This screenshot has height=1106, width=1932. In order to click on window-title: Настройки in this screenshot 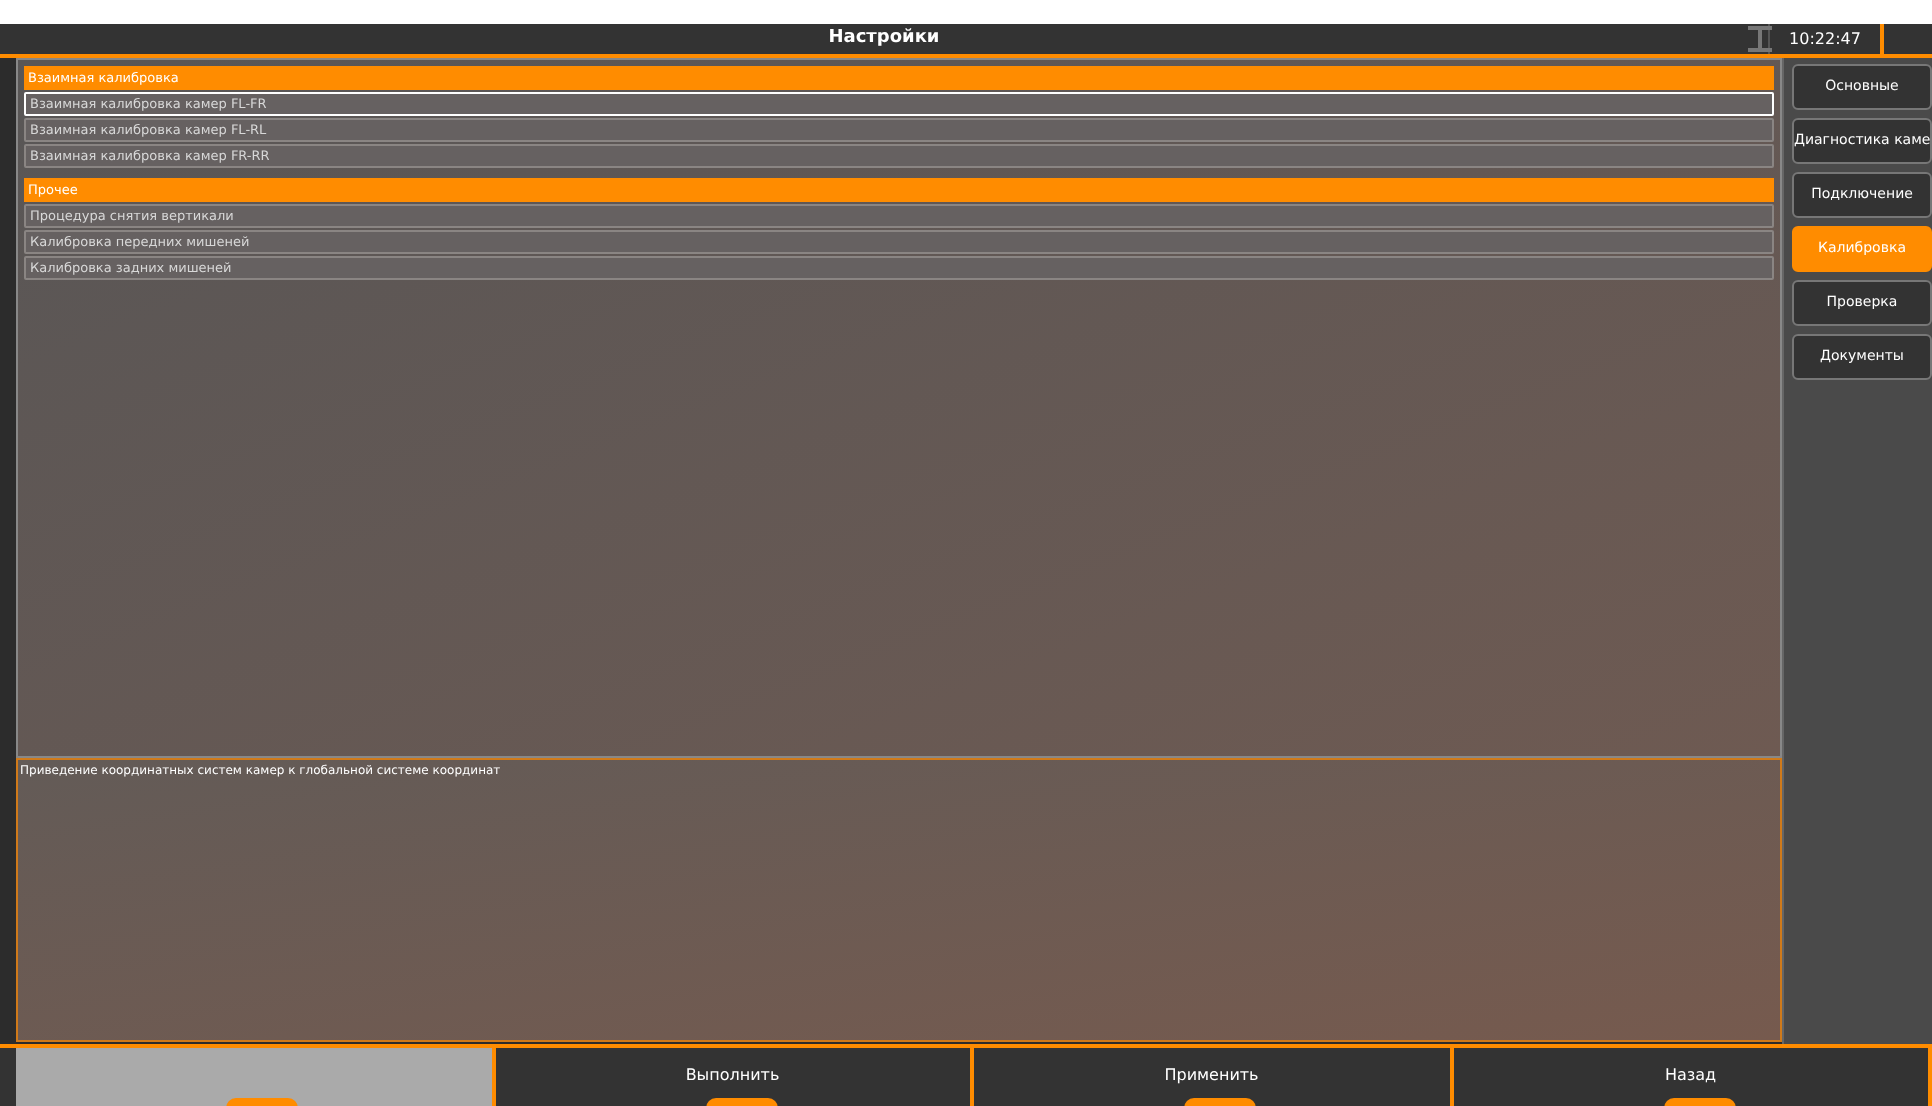, I will do `click(884, 38)`.